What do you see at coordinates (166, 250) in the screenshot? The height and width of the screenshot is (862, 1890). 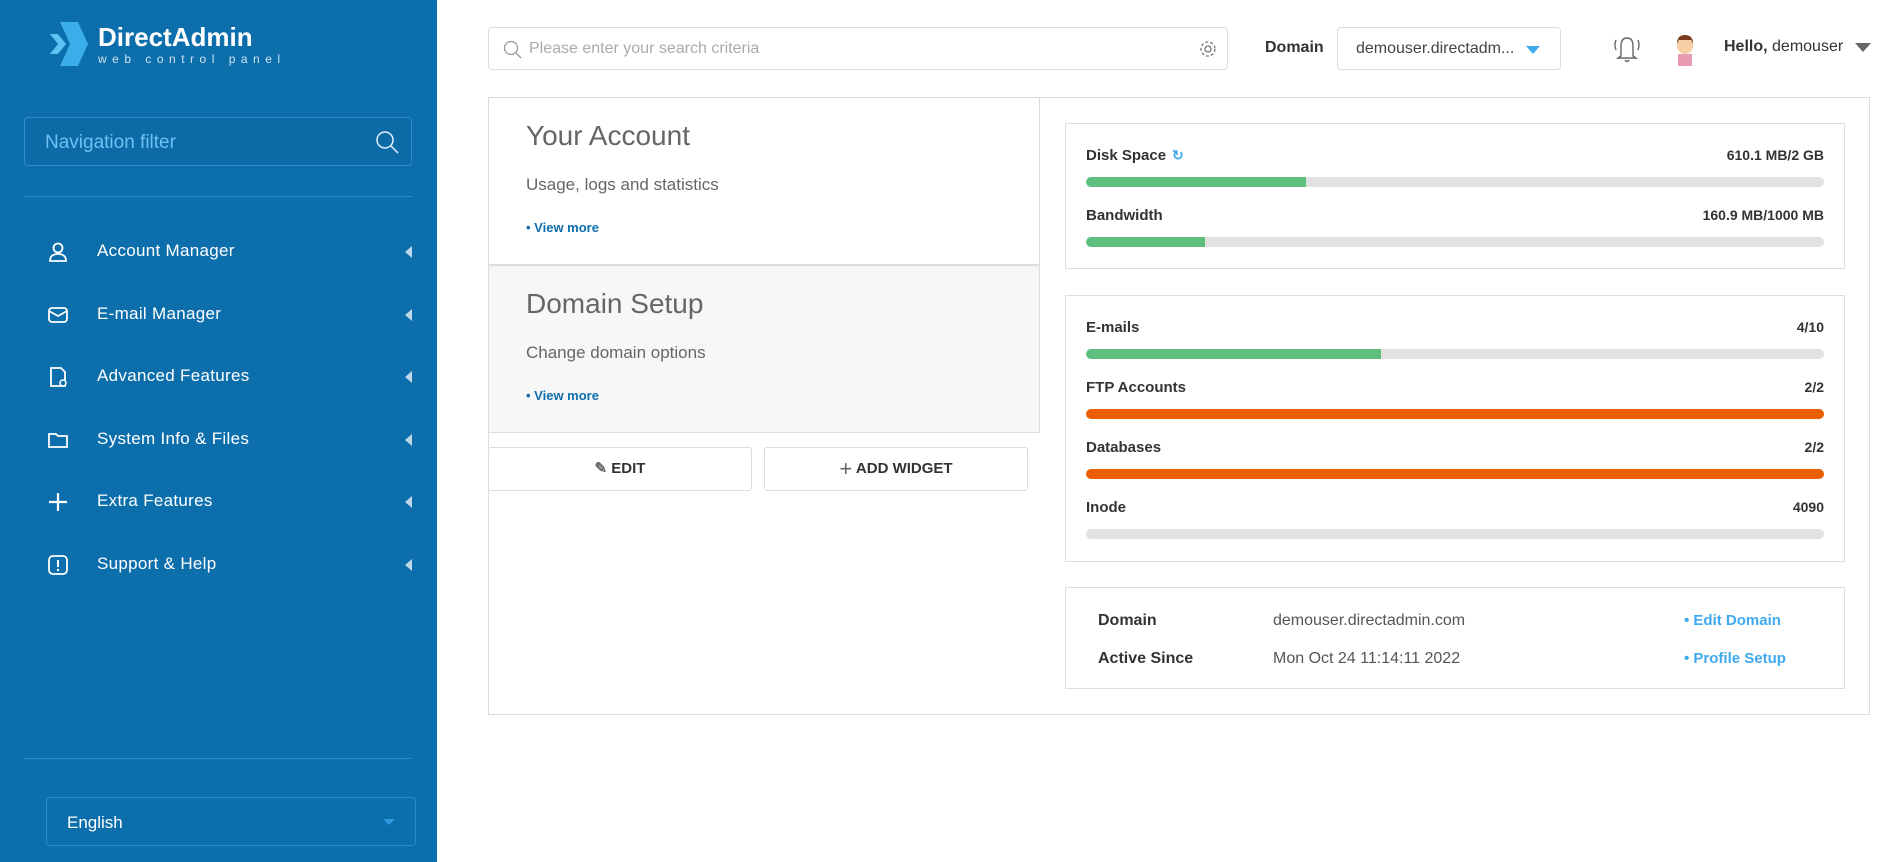 I see `sidebar-item-label: Account Manager` at bounding box center [166, 250].